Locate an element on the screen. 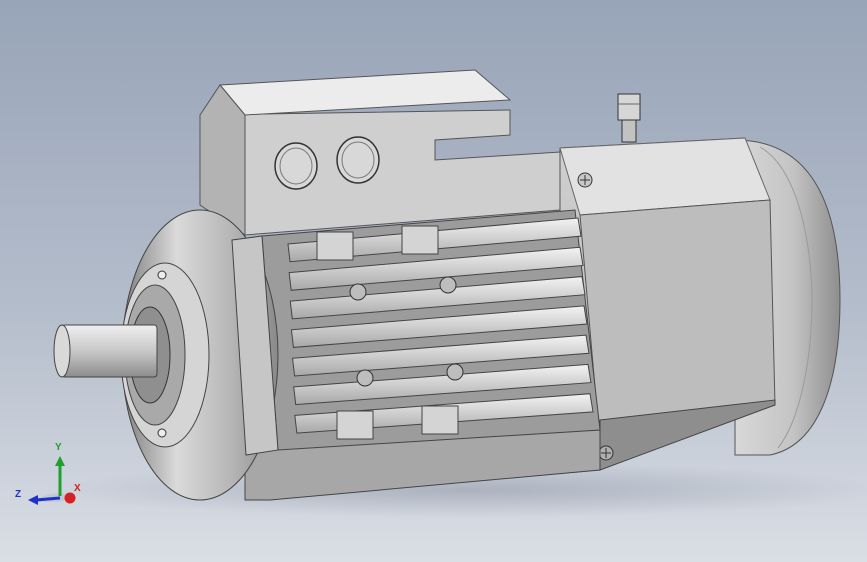 Image resolution: width=867 pixels, height=562 pixels. output-shaft is located at coordinates (105, 351).